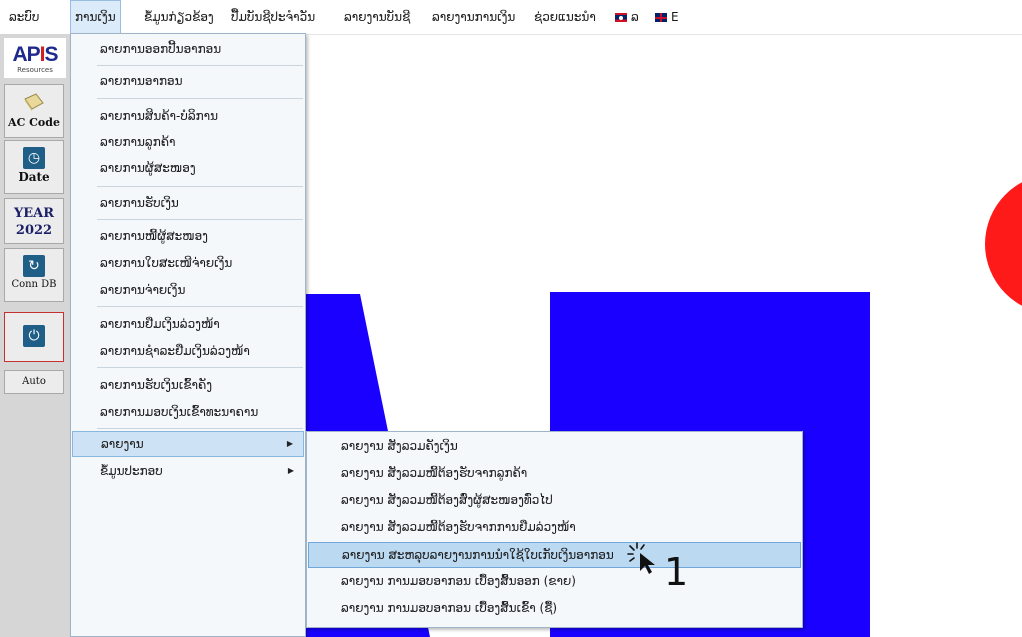 The height and width of the screenshot is (637, 1022). Describe the element at coordinates (34, 284) in the screenshot. I see `conn-db-label: Conn DB` at that location.